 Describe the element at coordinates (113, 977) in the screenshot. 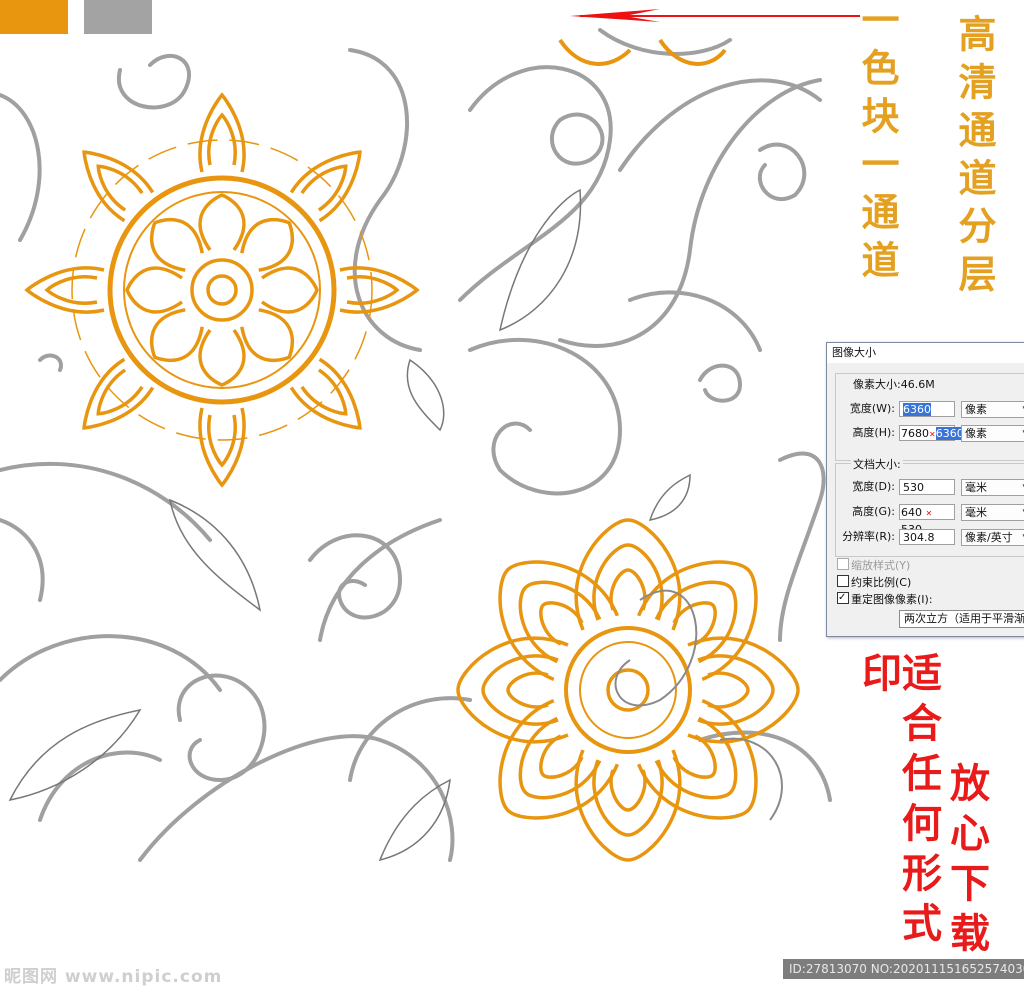

I see `site-watermark: 昵图网 www.nipic.com` at that location.